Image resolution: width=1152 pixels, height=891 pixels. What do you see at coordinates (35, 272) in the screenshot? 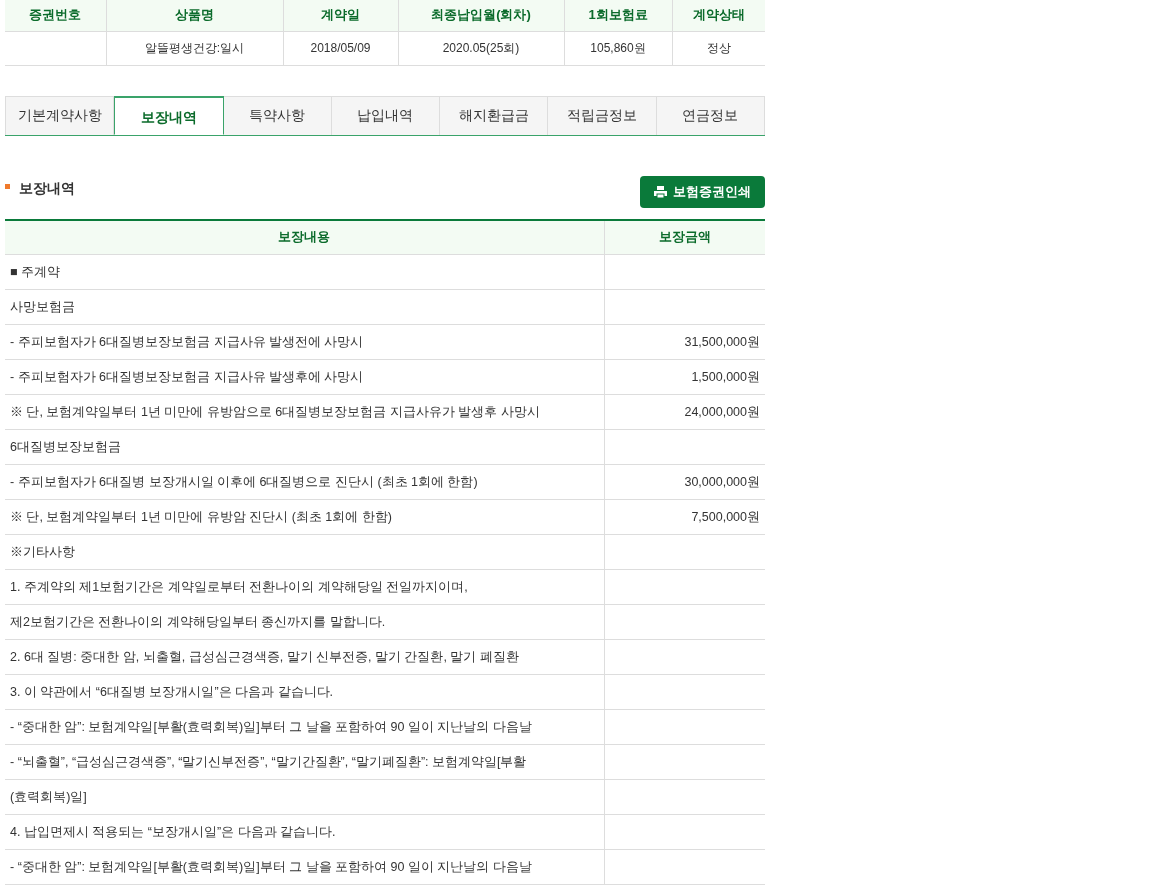
I see `table-cell: ■ 주계약` at bounding box center [35, 272].